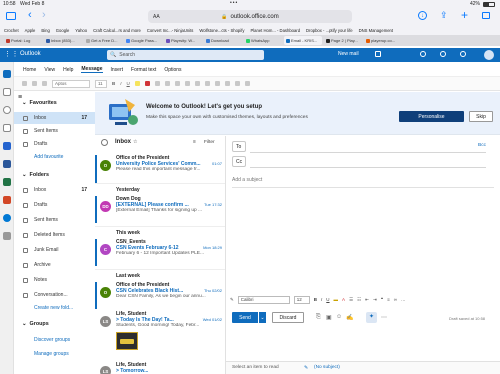  I want to click on address-bar: AA 🔒 outlook.office.com, so click(250, 16).